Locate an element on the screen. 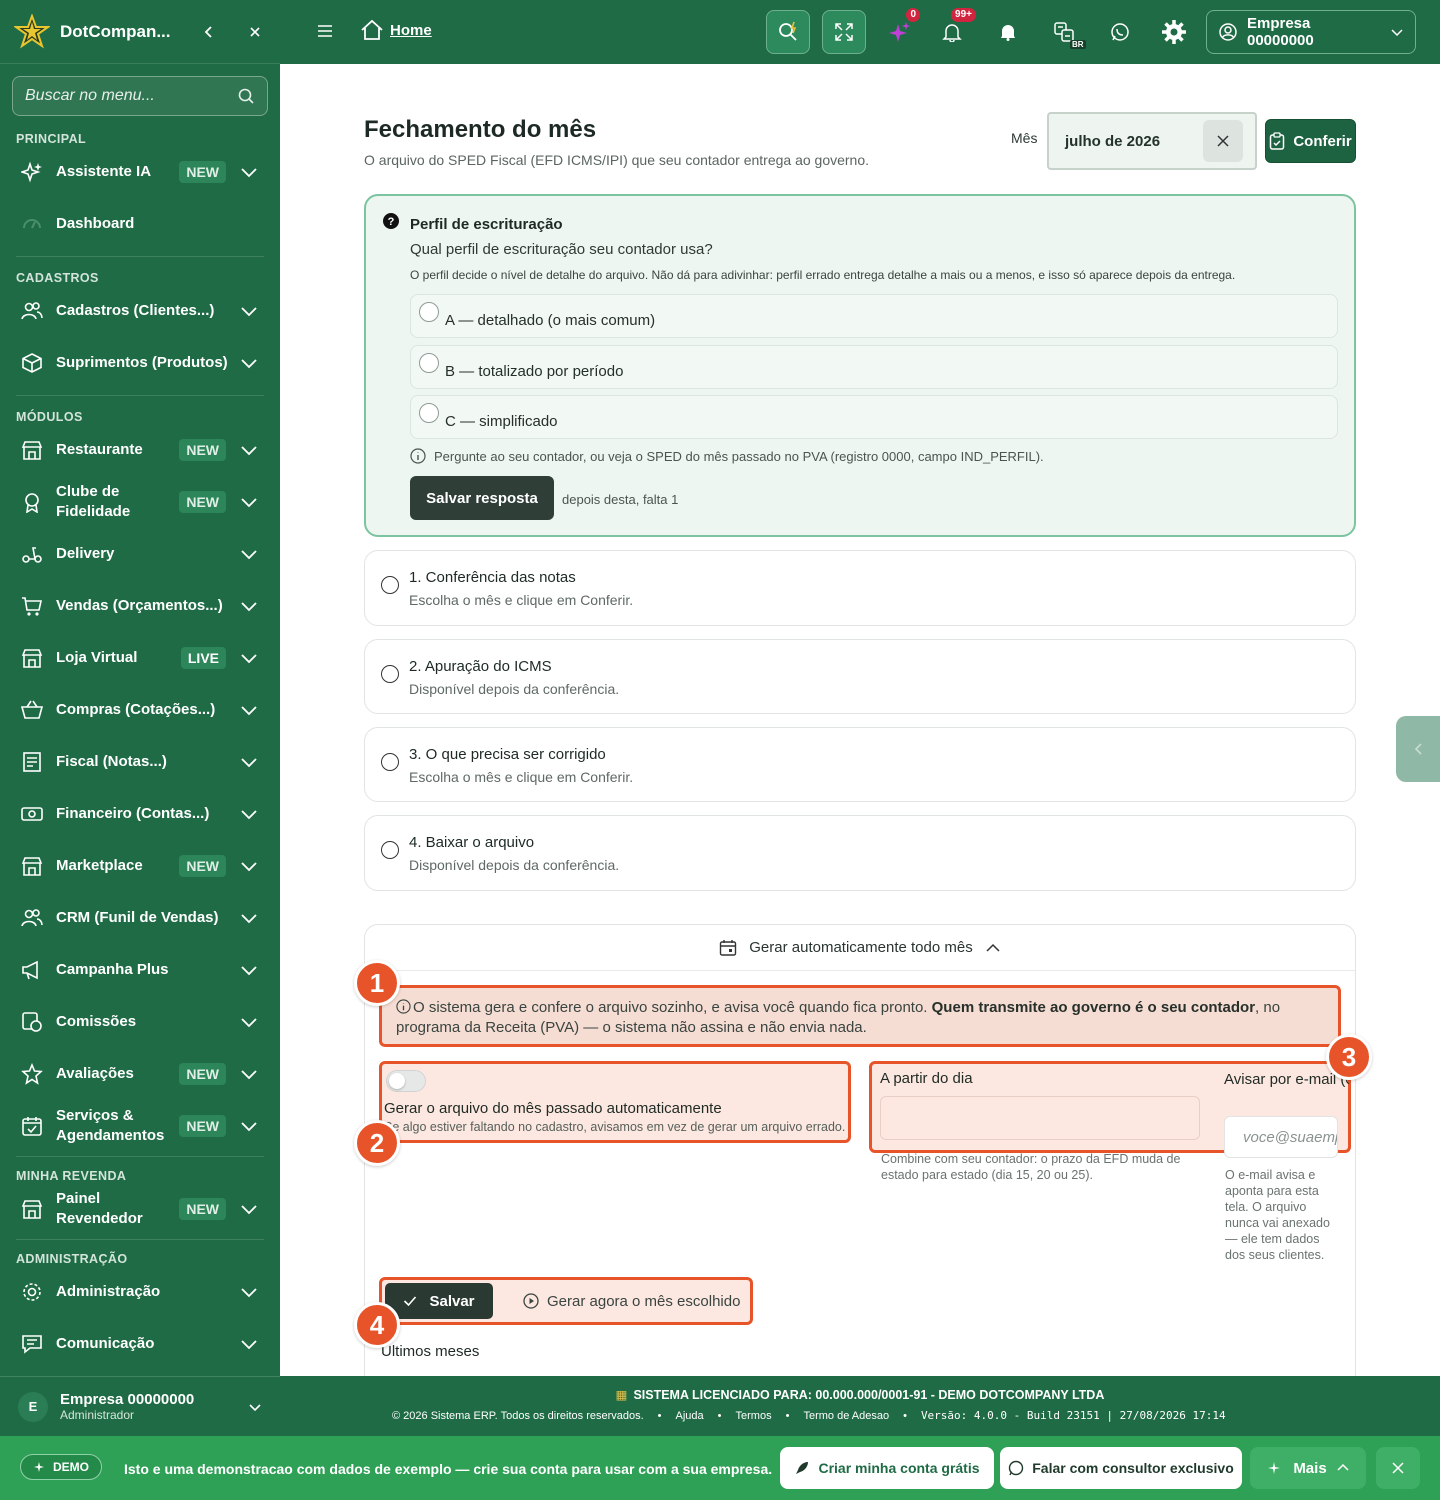 The width and height of the screenshot is (1440, 1500). auto-generate-toggle-header: Gerar automaticamente todo mês is located at coordinates (860, 948).